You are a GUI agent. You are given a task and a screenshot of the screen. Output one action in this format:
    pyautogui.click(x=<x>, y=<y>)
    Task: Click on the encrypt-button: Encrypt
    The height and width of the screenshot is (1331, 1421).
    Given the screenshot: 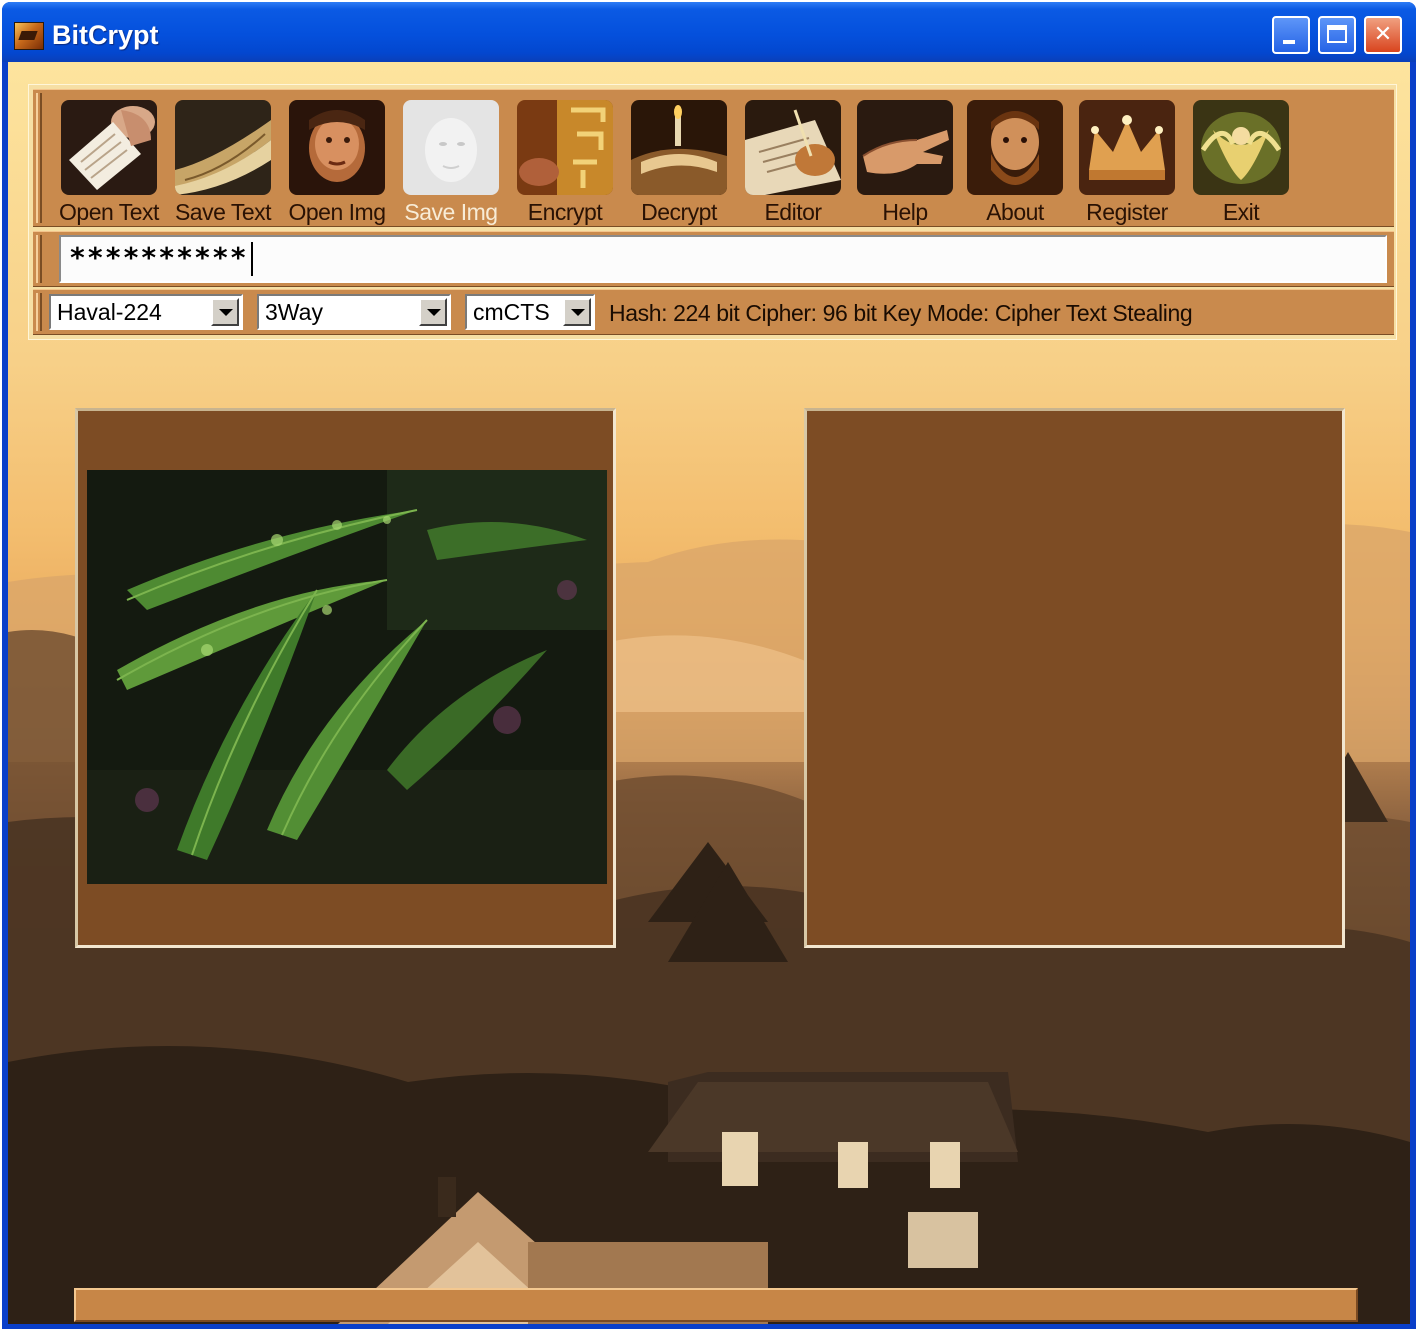 What is the action you would take?
    pyautogui.click(x=559, y=162)
    